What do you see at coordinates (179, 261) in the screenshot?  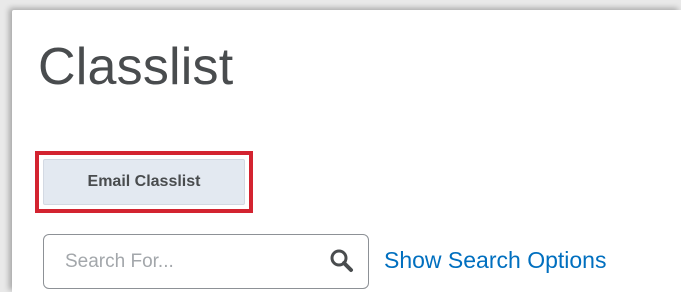 I see `search-input` at bounding box center [179, 261].